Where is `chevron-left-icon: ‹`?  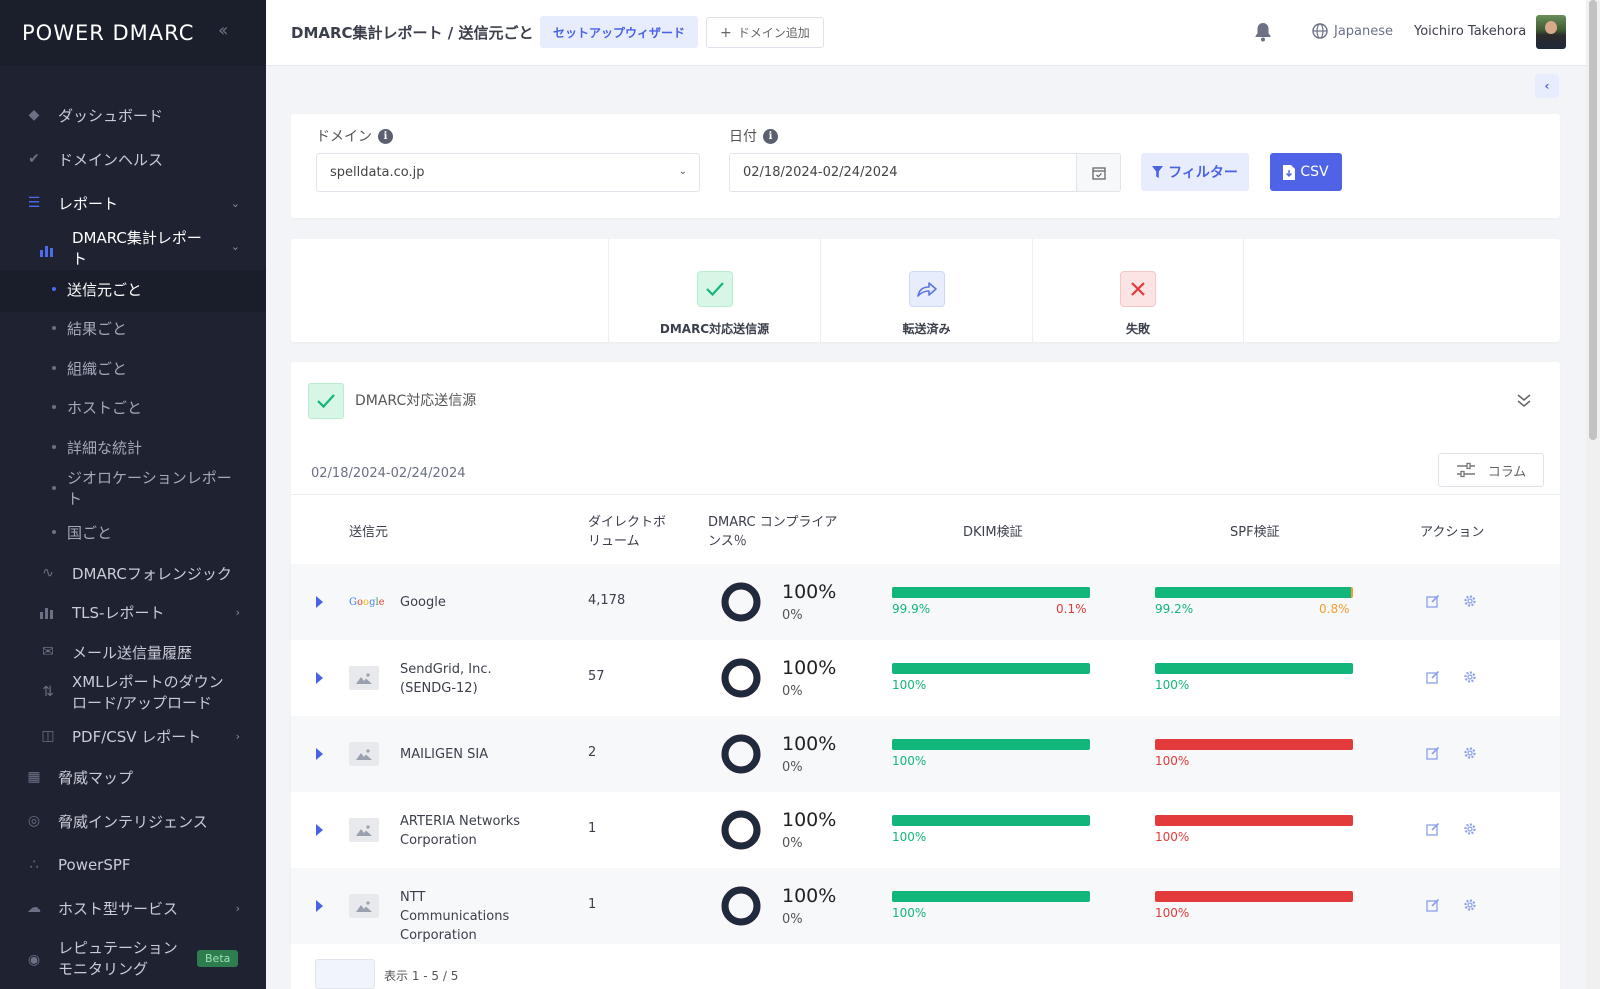
chevron-left-icon: ‹ is located at coordinates (1547, 86).